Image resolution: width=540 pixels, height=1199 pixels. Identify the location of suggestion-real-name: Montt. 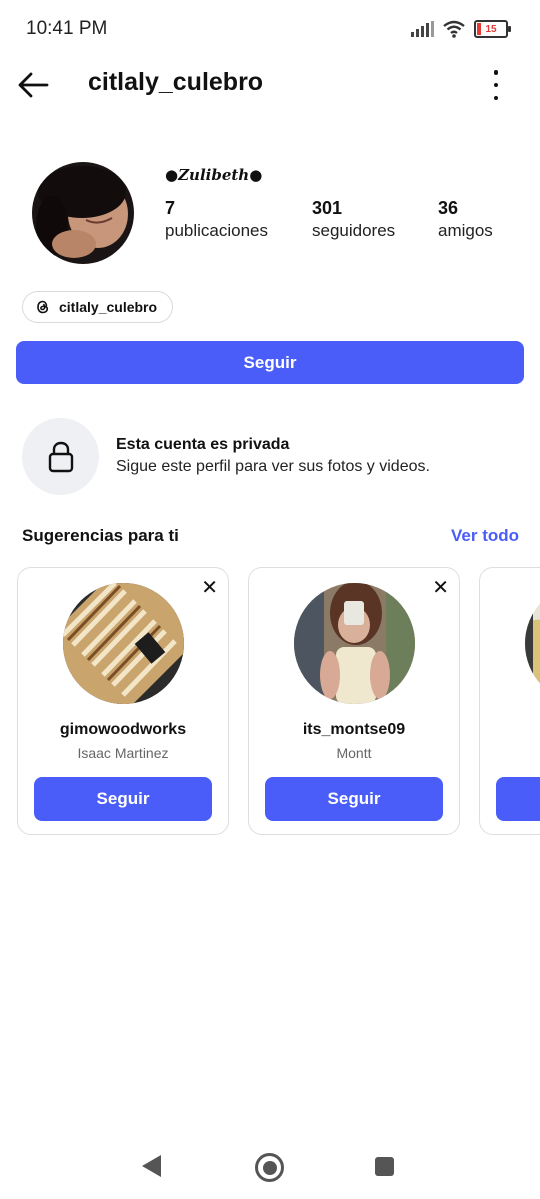
(354, 753).